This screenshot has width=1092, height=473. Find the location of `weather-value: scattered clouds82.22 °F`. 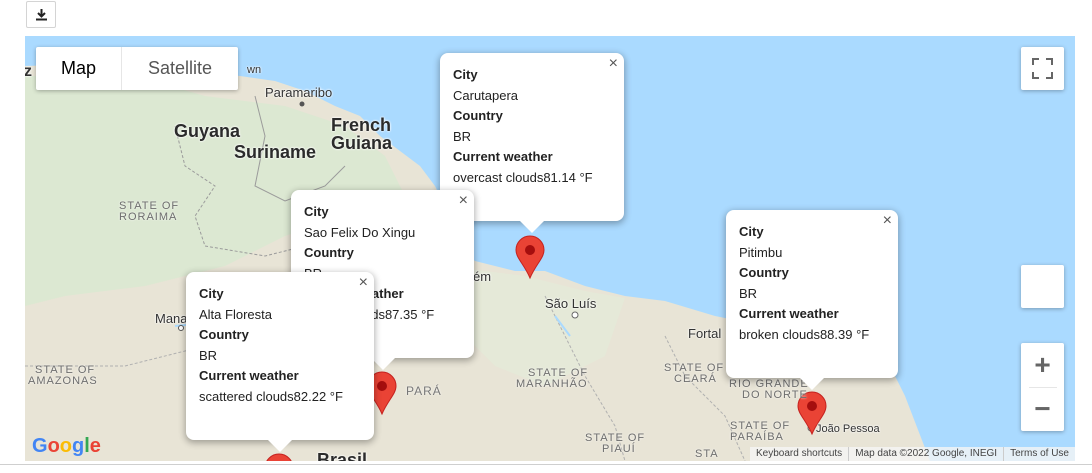

weather-value: scattered clouds82.22 °F is located at coordinates (271, 396).